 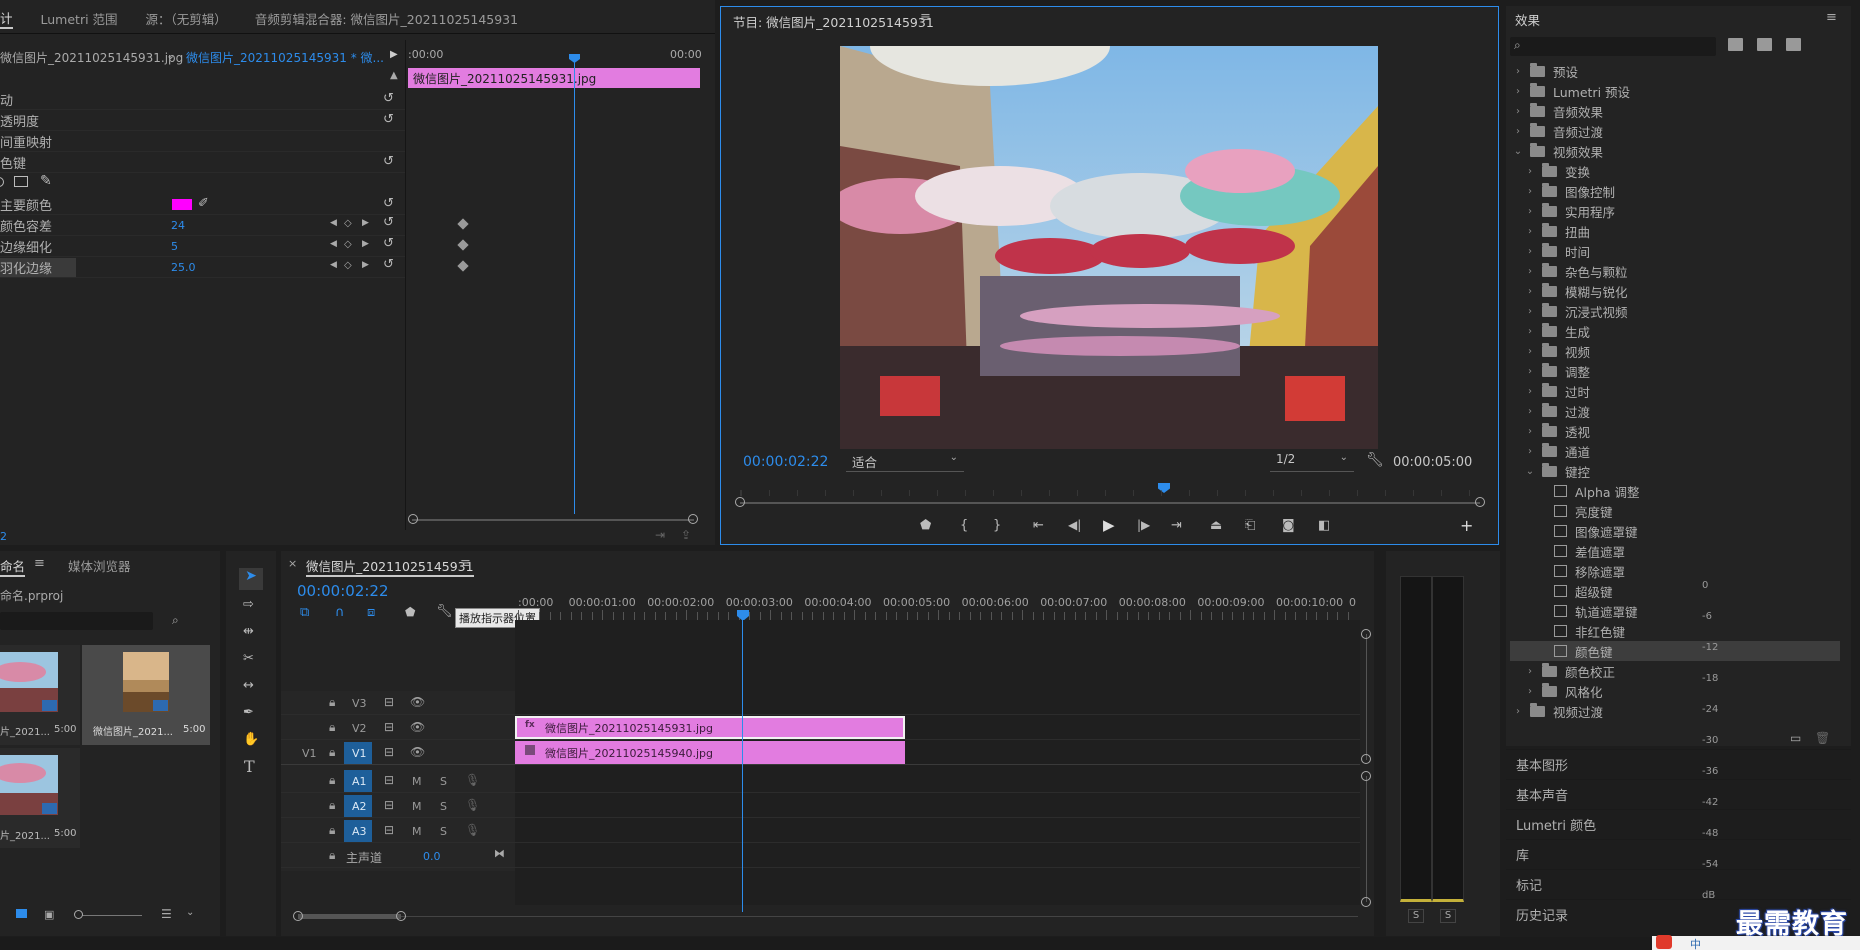 What do you see at coordinates (386, 18) in the screenshot?
I see `tab-audio-clip-mixer: 音频剪辑混合器: 微信图片_20211025145931` at bounding box center [386, 18].